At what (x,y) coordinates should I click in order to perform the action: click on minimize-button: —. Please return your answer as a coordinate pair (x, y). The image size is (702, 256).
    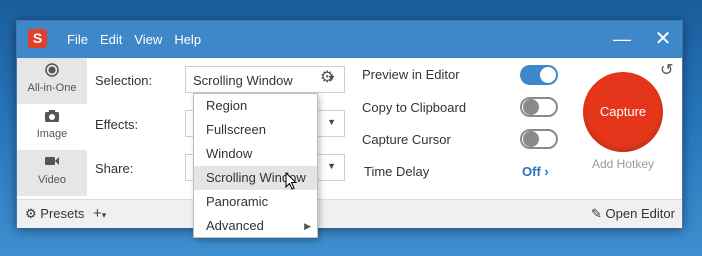
    Looking at the image, I should click on (622, 39).